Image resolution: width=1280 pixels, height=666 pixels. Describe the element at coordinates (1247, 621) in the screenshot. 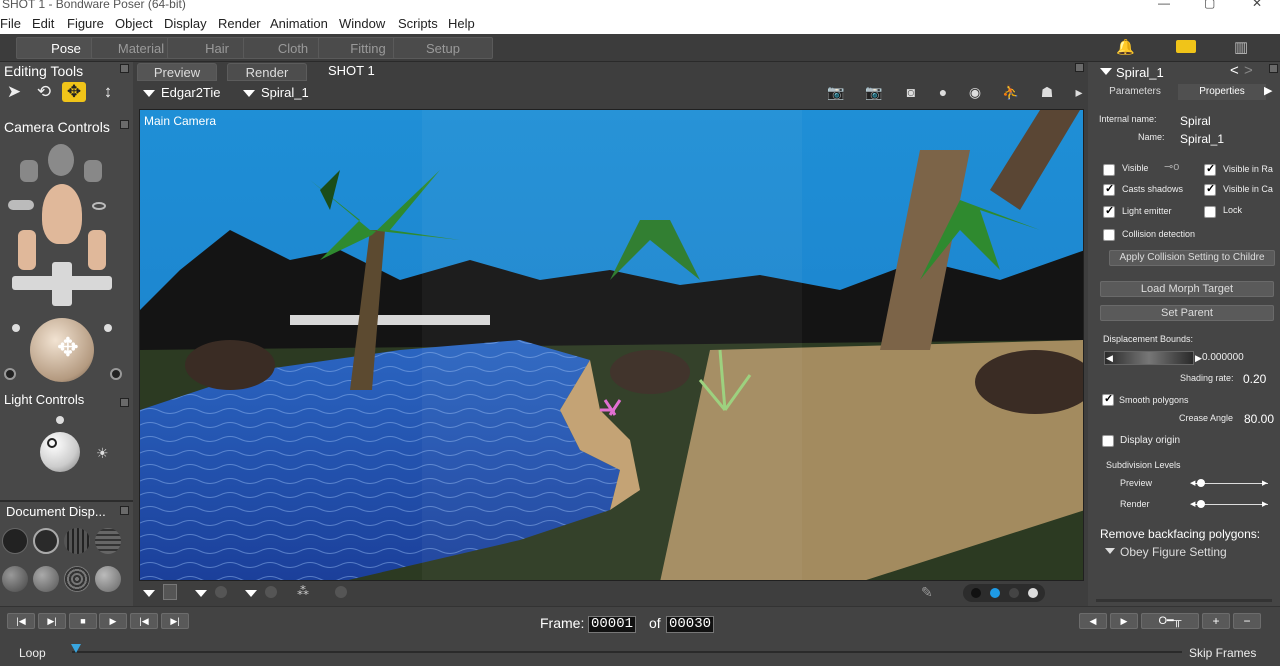

I see `remove-key-button: −` at that location.